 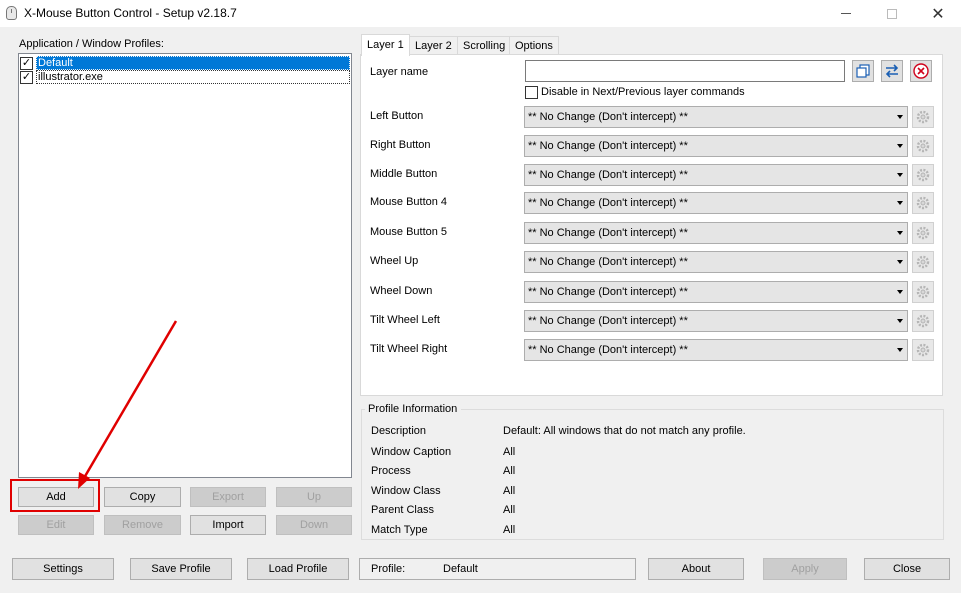 I want to click on title-bar: X-Mouse Button Control - Setup v2.18.7 ✕, so click(x=480, y=13).